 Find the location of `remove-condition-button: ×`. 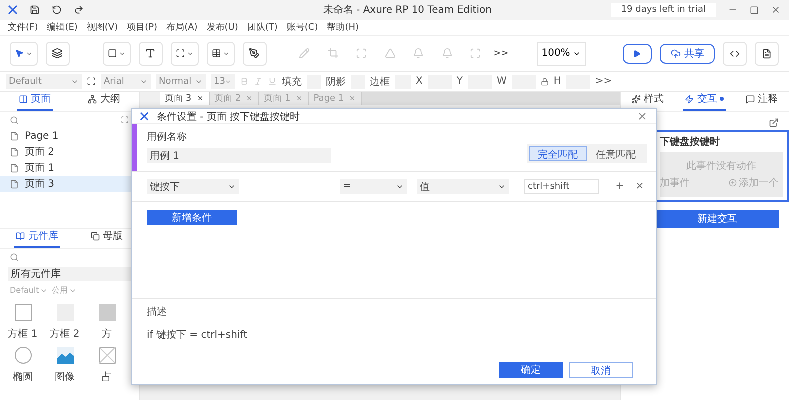

remove-condition-button: × is located at coordinates (640, 186).